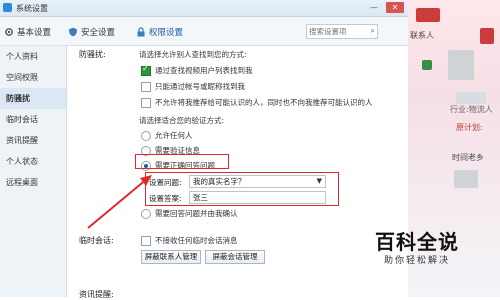 The width and height of the screenshot is (500, 300). Describe the element at coordinates (471, 98) in the screenshot. I see `blurred-text` at that location.